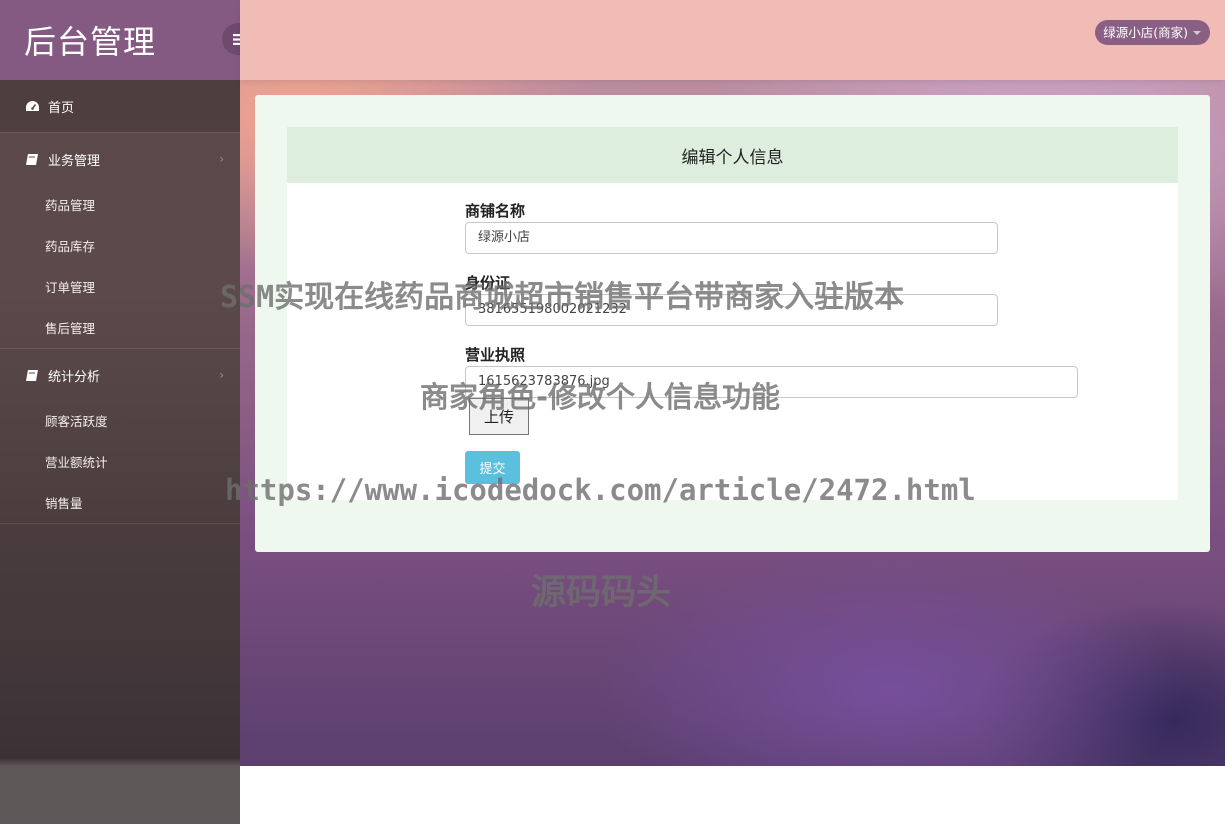 This screenshot has height=824, width=1225. Describe the element at coordinates (70, 204) in the screenshot. I see `sidebar-item-drug-management: 药品管理` at that location.